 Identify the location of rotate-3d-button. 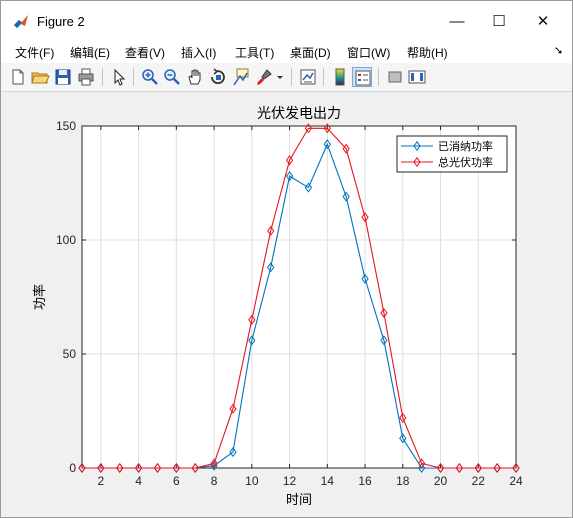
(218, 77).